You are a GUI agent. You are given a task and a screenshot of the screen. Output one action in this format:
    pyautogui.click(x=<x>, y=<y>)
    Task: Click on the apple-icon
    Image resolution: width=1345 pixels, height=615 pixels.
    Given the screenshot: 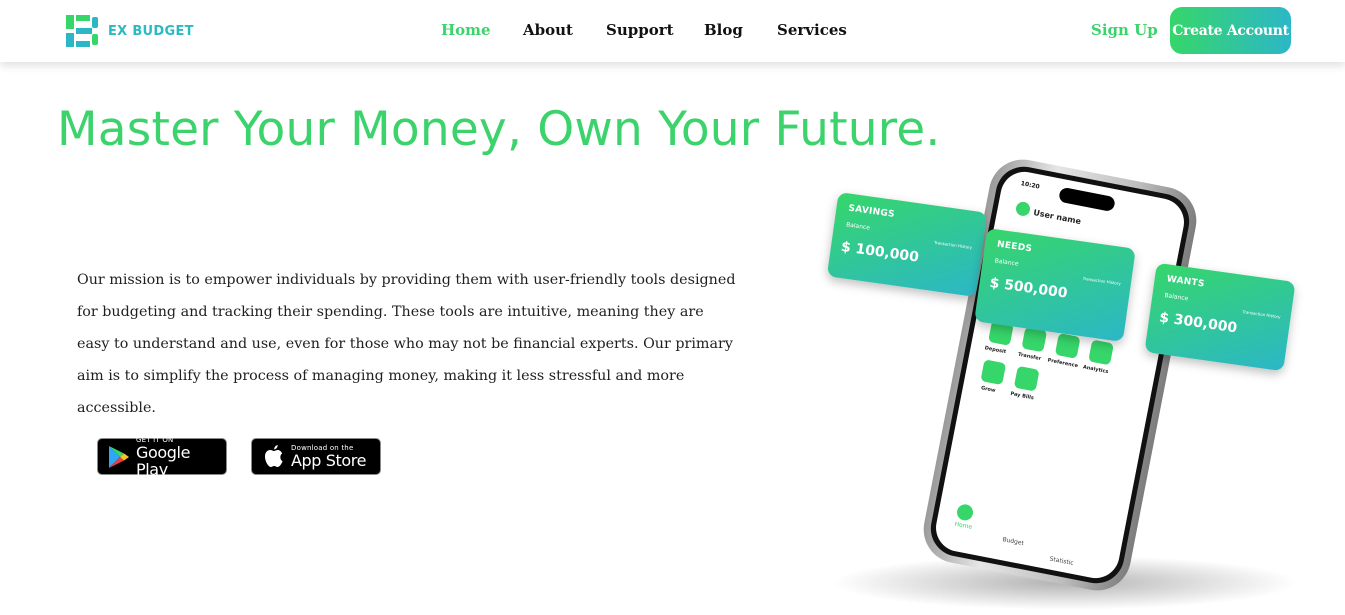 What is the action you would take?
    pyautogui.click(x=274, y=457)
    